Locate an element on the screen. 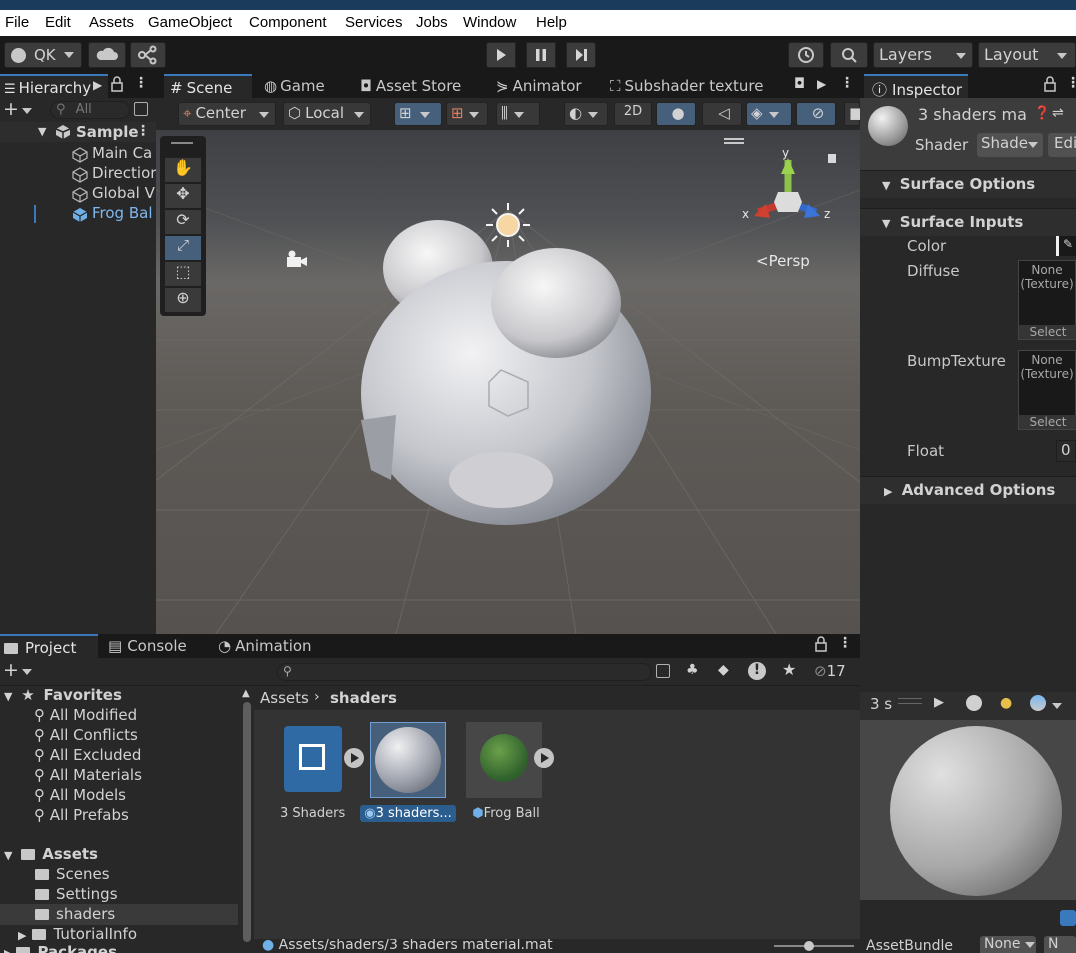 This screenshot has width=1076, height=953. tab-hierarchy: ☰ Hierarchy is located at coordinates (54, 86).